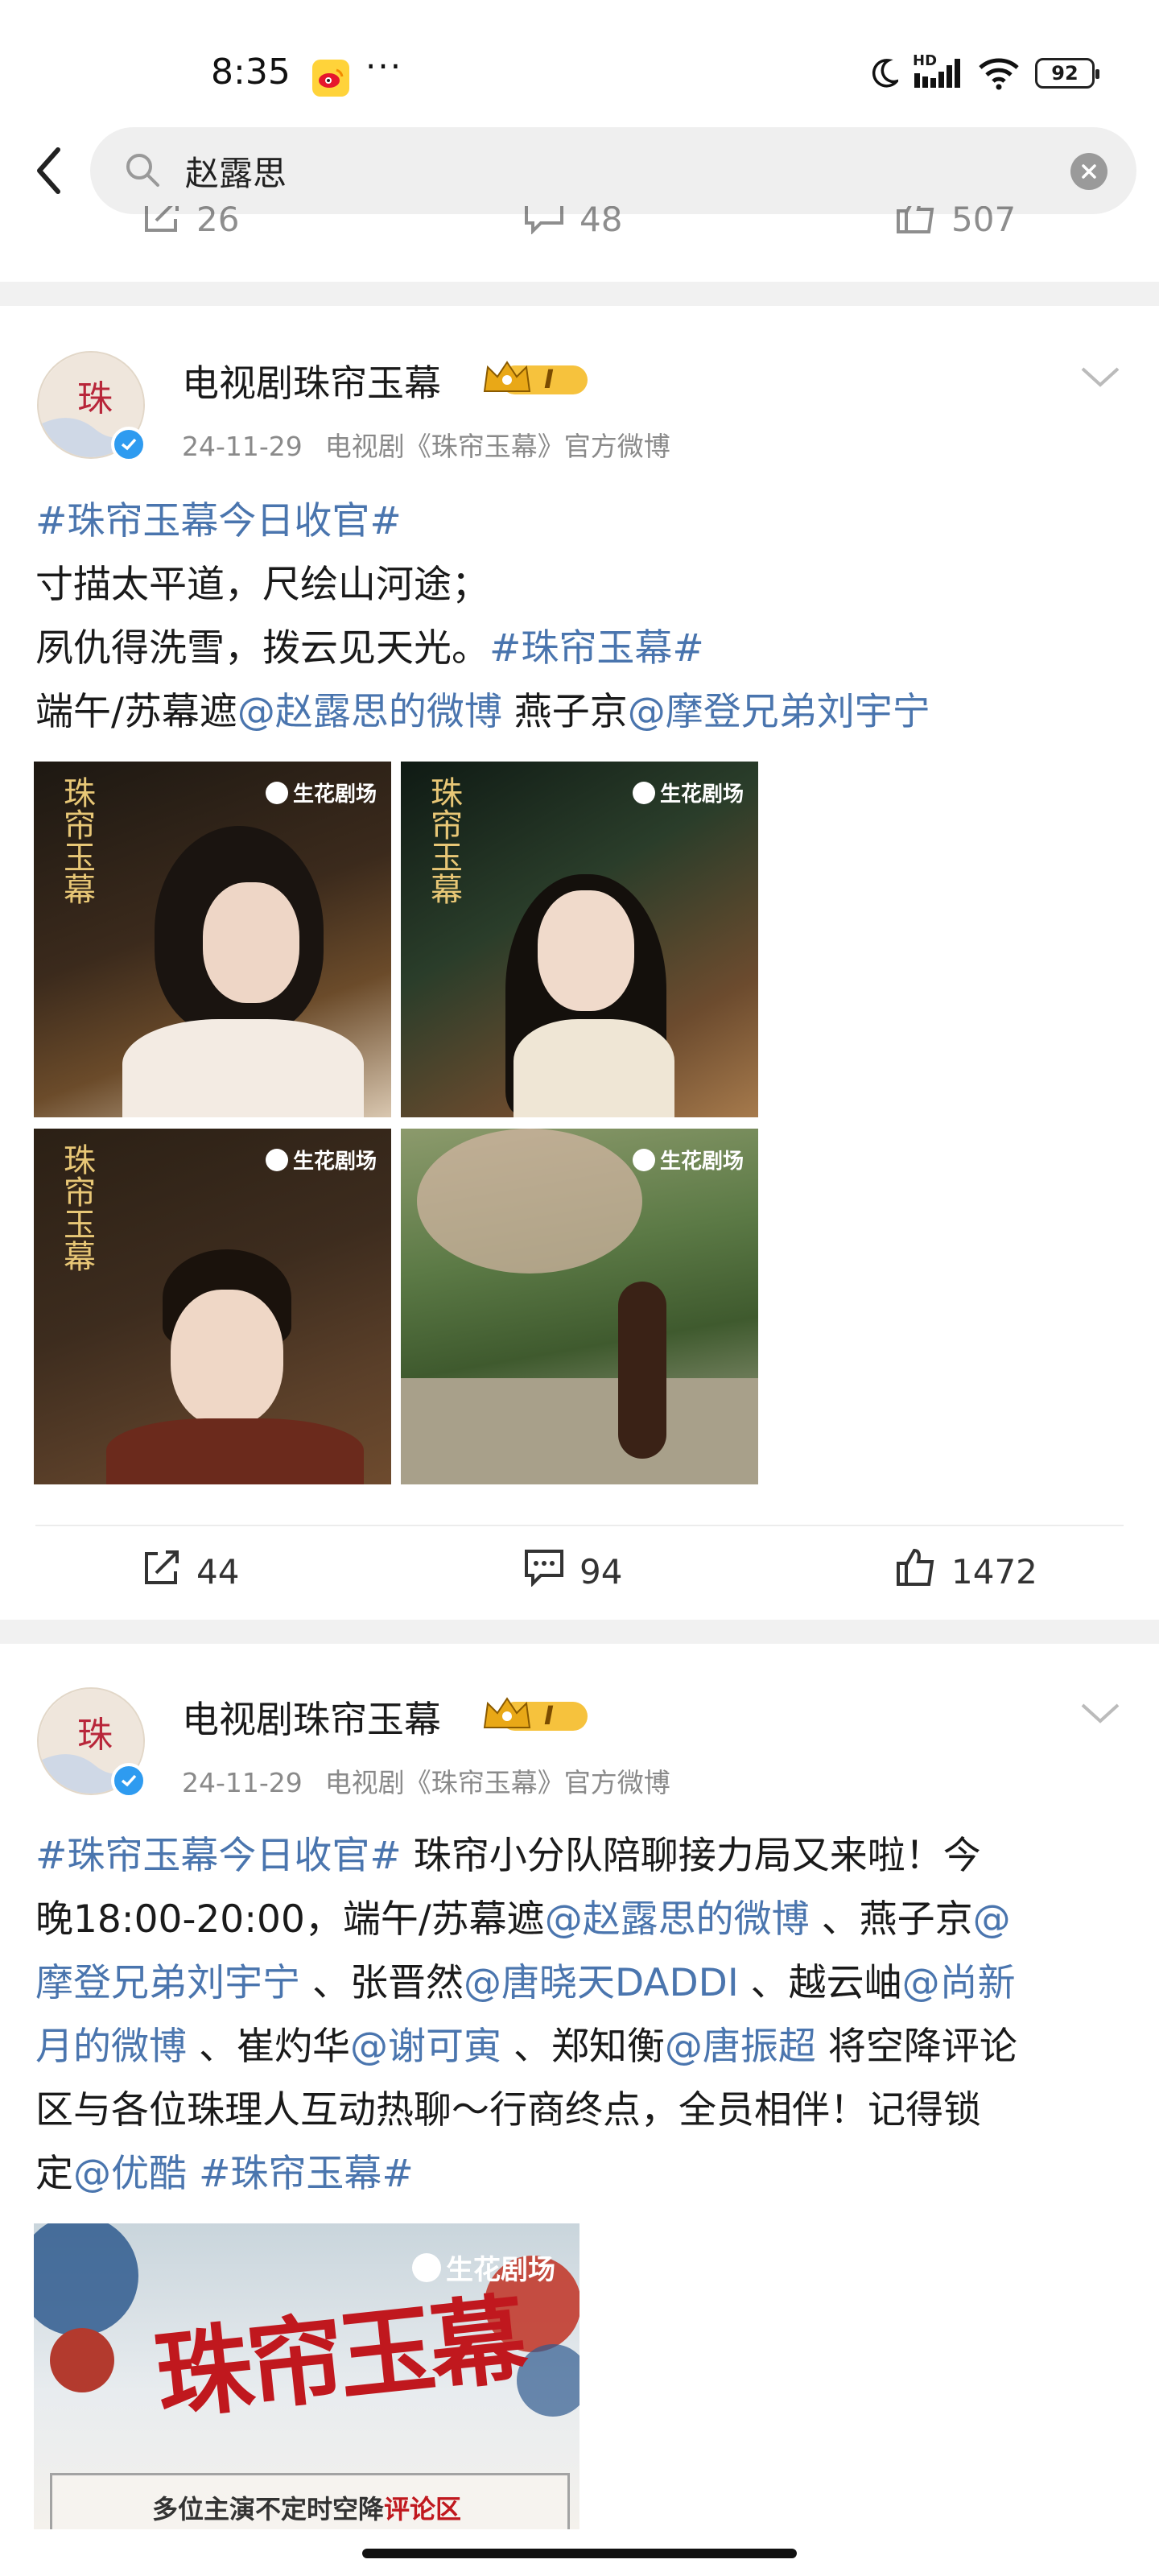 The height and width of the screenshot is (2576, 1159). Describe the element at coordinates (142, 171) in the screenshot. I see `search-icon` at that location.